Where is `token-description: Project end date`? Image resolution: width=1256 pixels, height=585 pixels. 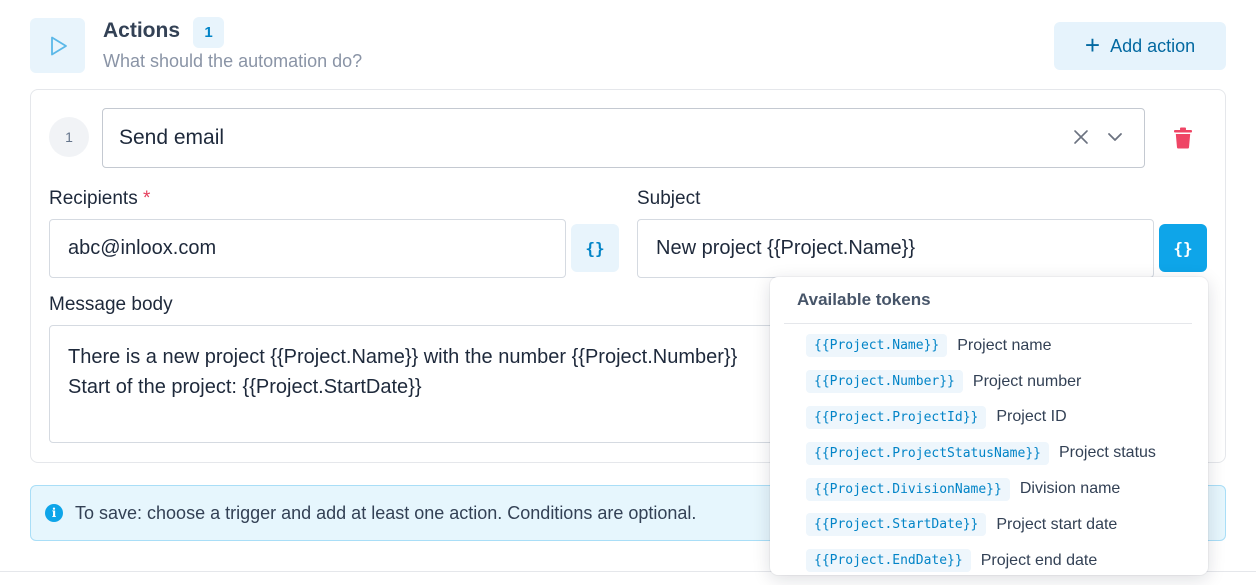
token-description: Project end date is located at coordinates (1039, 560).